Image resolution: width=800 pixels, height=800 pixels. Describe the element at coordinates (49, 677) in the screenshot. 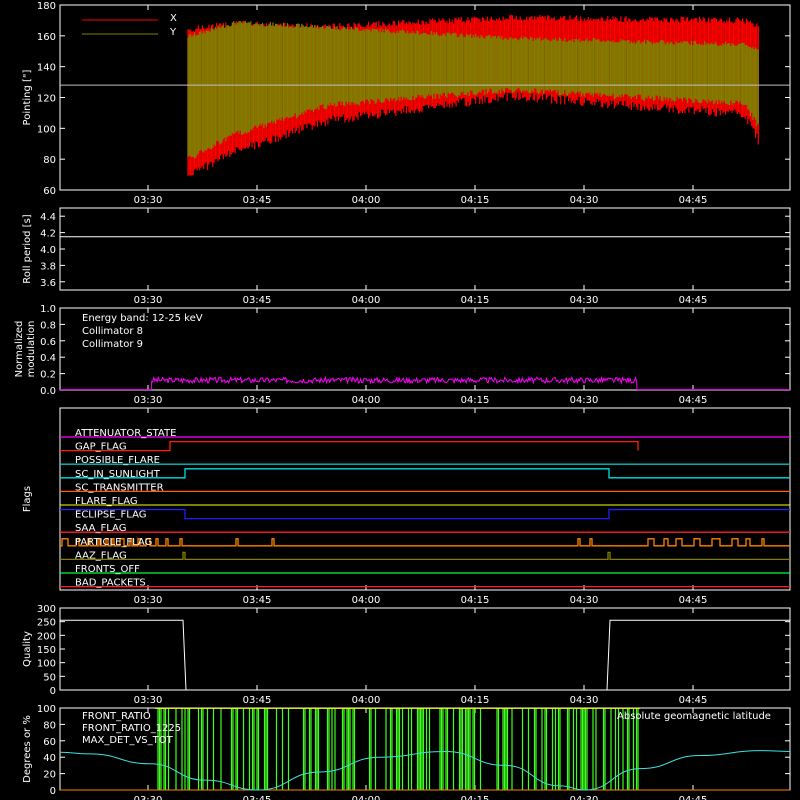

I see `y-tick-label: 50` at that location.